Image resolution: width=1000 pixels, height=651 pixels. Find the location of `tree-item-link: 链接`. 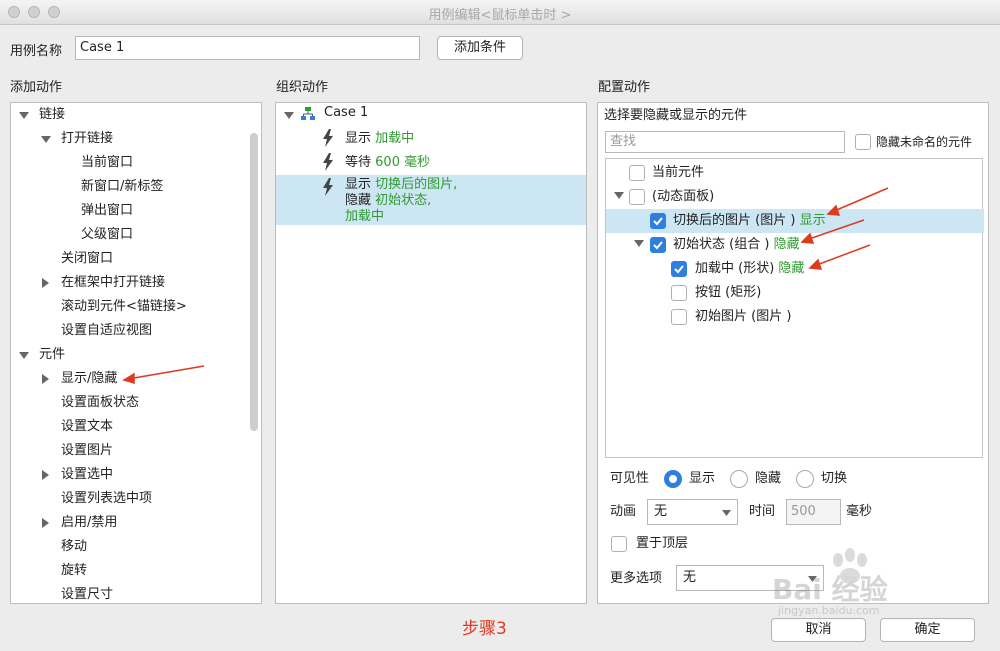

tree-item-link: 链接 is located at coordinates (52, 115).